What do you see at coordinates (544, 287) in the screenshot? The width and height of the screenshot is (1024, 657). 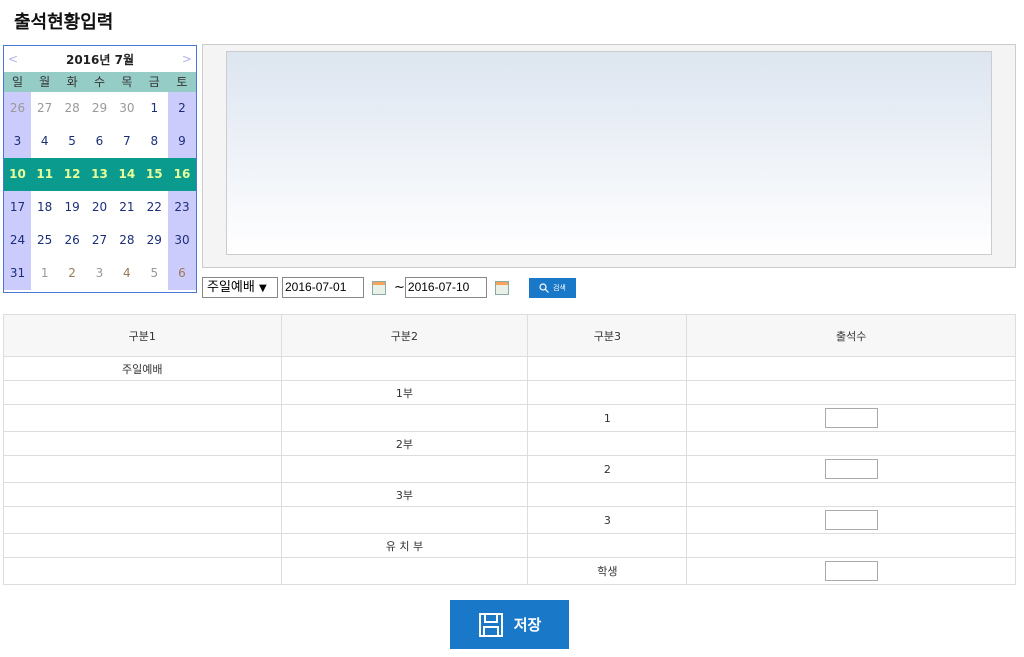 I see `search-icon` at bounding box center [544, 287].